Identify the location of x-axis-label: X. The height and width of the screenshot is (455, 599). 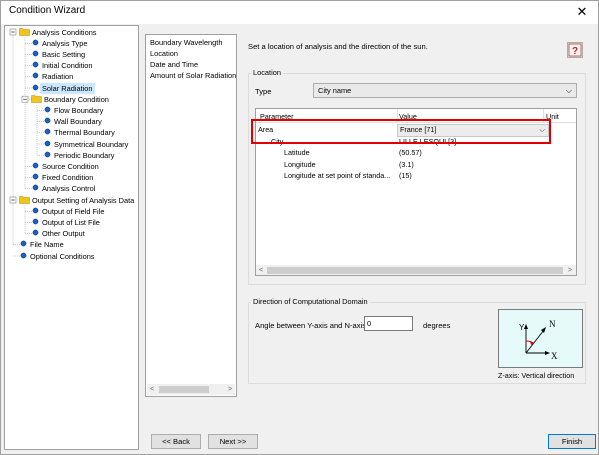
(554, 356).